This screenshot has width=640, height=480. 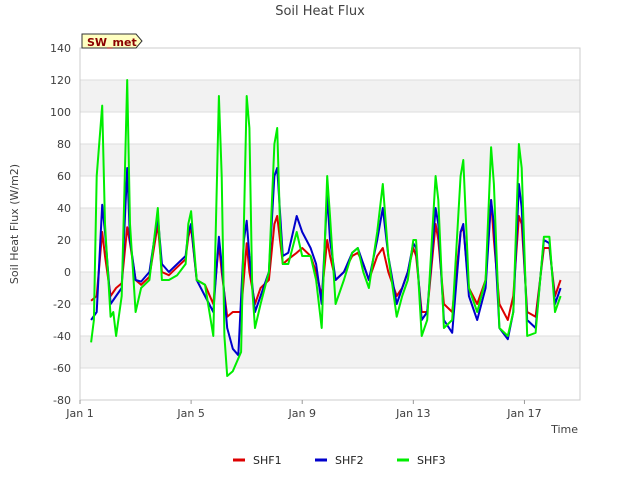 I want to click on y-tick-label: 80, so click(x=64, y=144).